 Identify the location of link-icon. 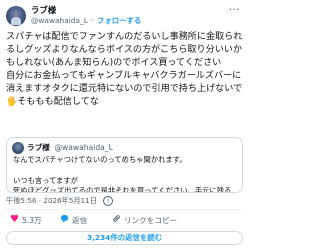
(116, 220).